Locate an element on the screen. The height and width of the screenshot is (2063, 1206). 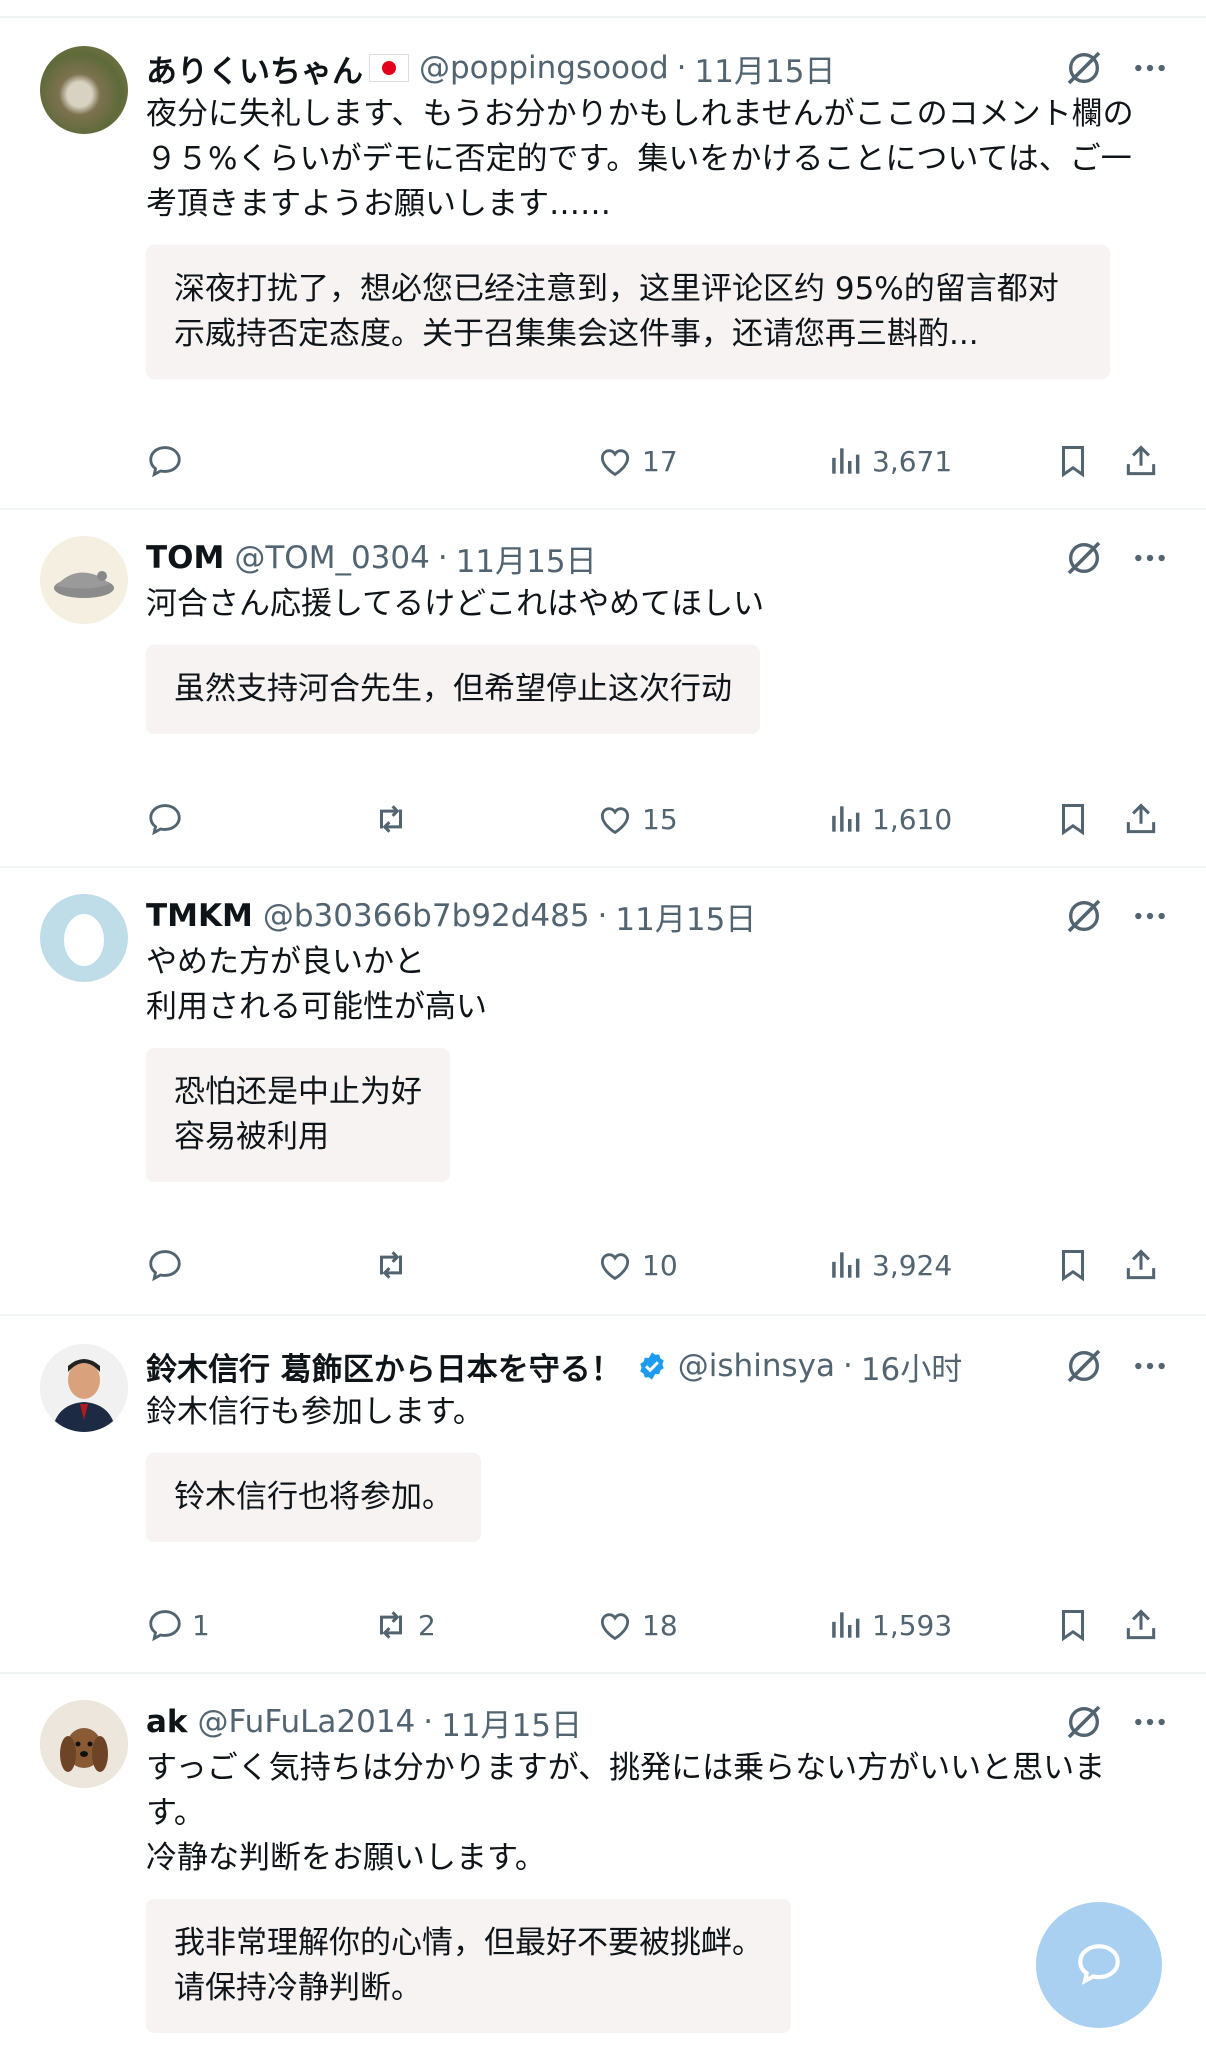
egg-avatar-illustration is located at coordinates (84, 940).